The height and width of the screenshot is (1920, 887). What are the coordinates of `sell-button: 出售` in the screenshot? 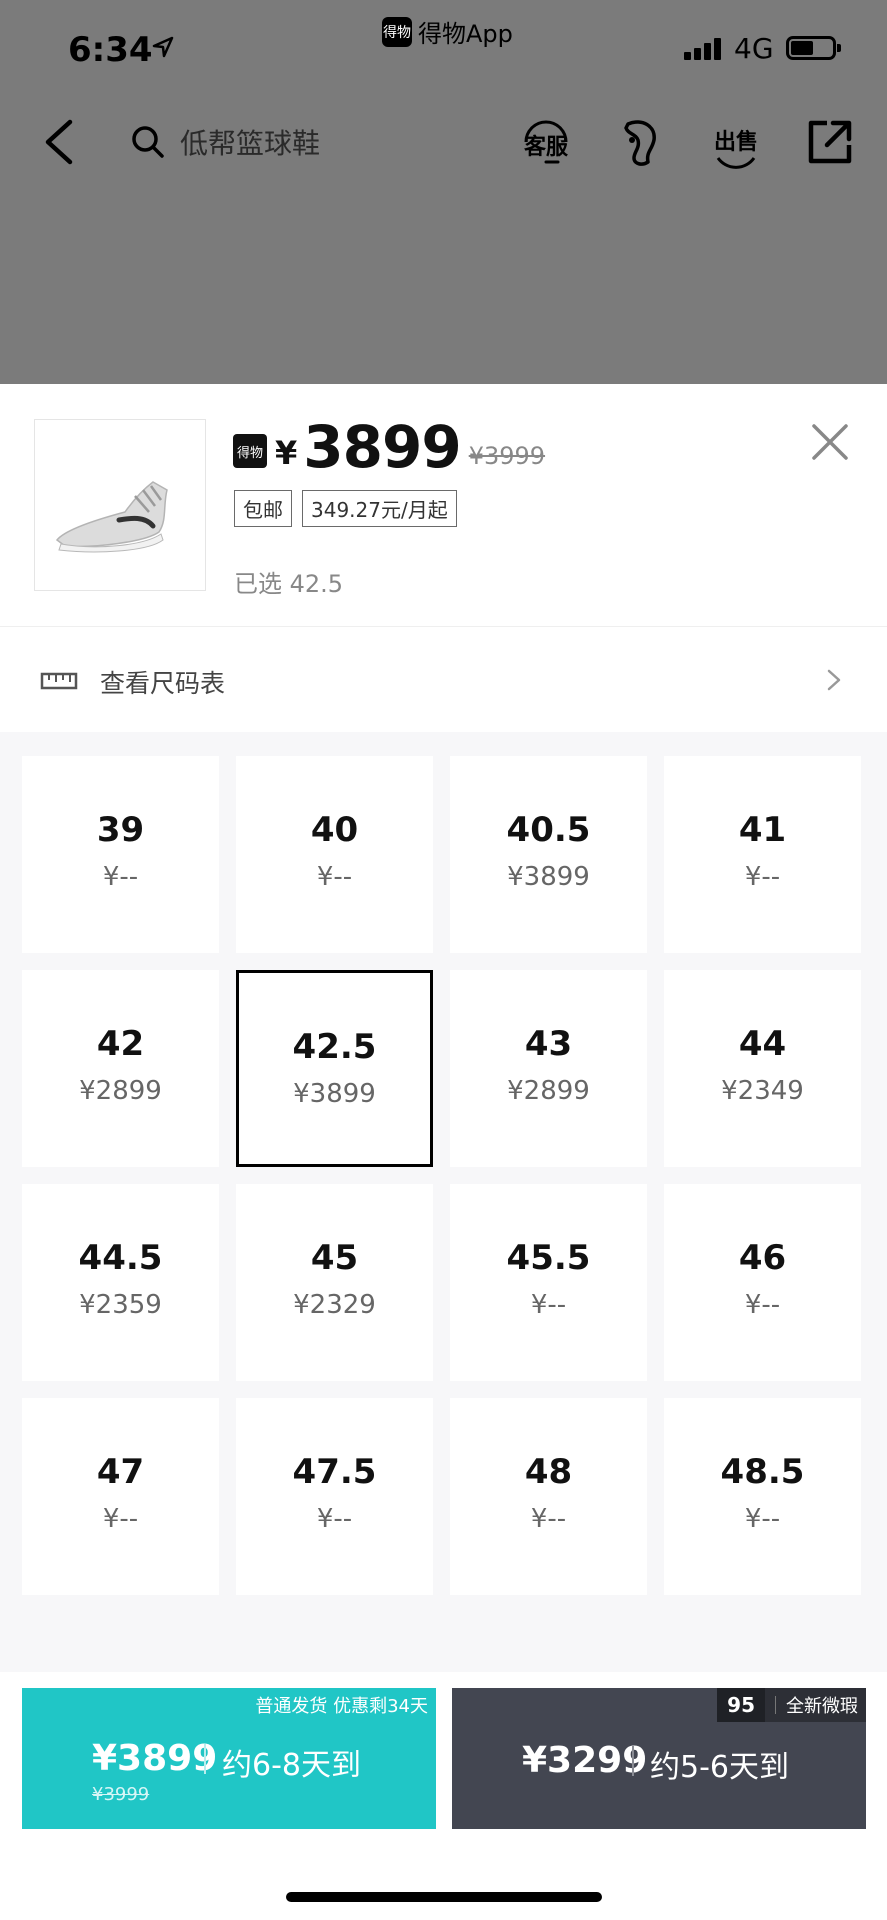 It's located at (736, 142).